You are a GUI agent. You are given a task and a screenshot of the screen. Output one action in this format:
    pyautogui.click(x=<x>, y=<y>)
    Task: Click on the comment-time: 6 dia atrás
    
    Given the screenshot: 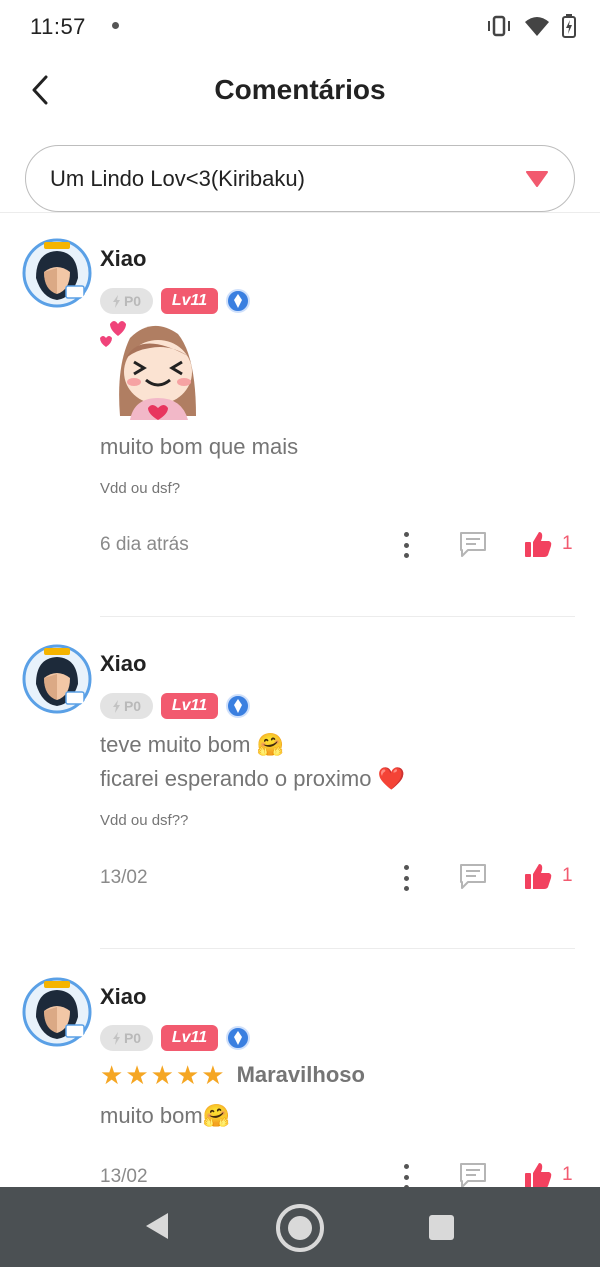 What is the action you would take?
    pyautogui.click(x=144, y=544)
    